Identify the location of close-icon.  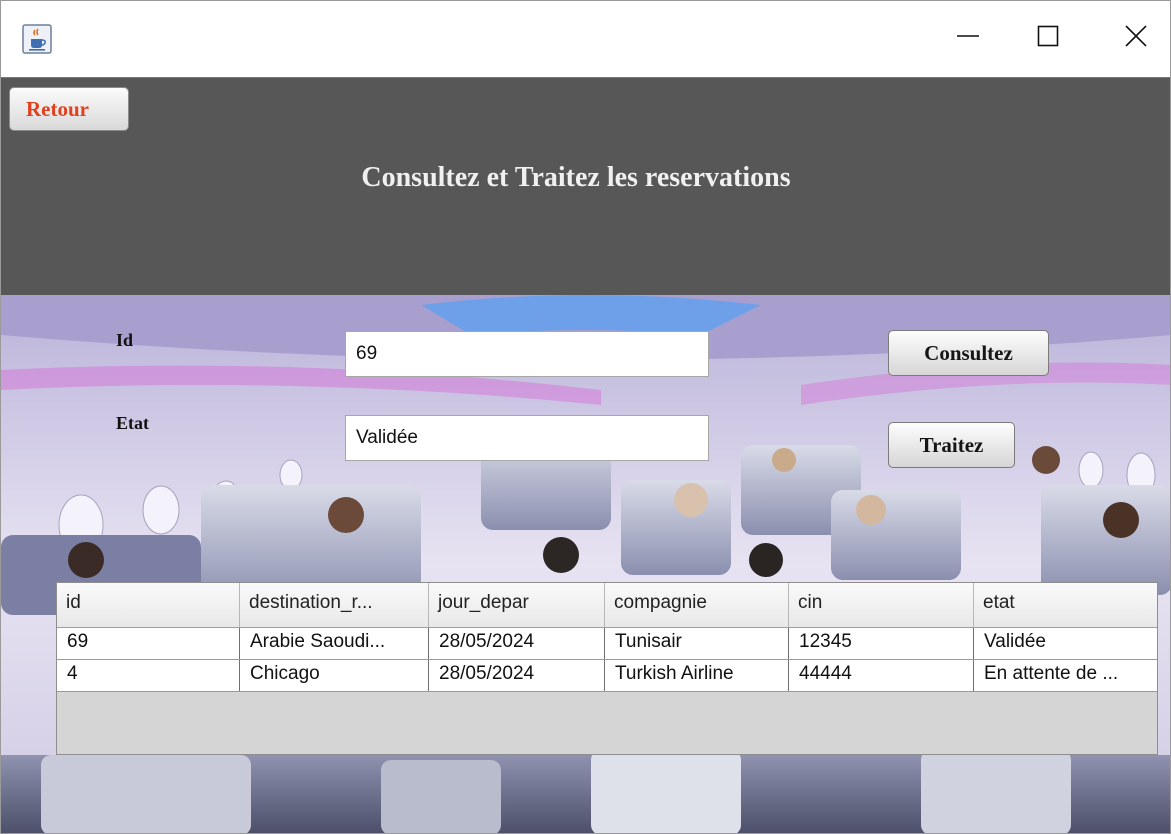
(1136, 38).